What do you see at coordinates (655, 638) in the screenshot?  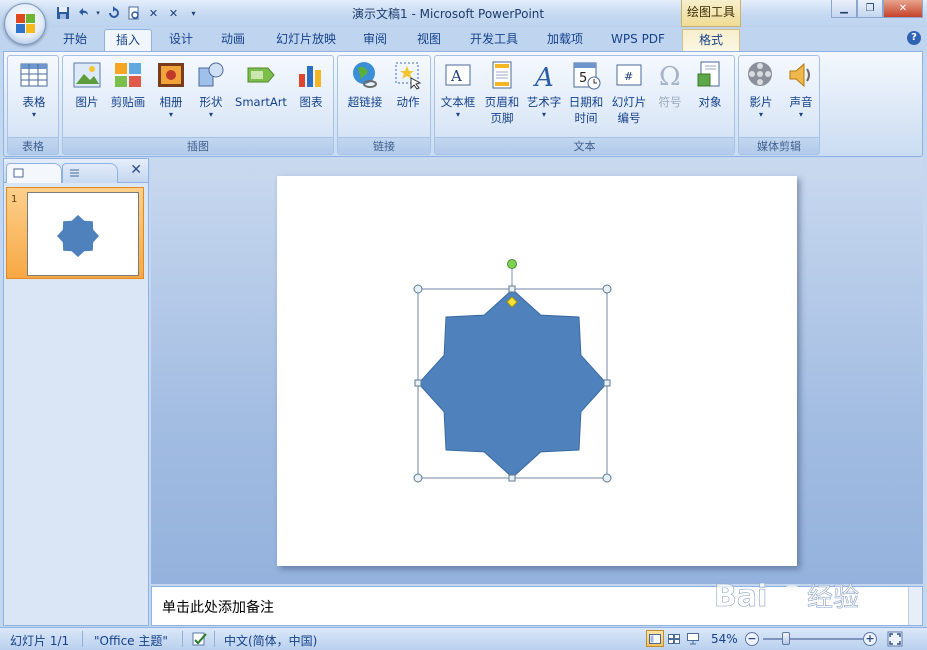 I see `normal-view-button` at bounding box center [655, 638].